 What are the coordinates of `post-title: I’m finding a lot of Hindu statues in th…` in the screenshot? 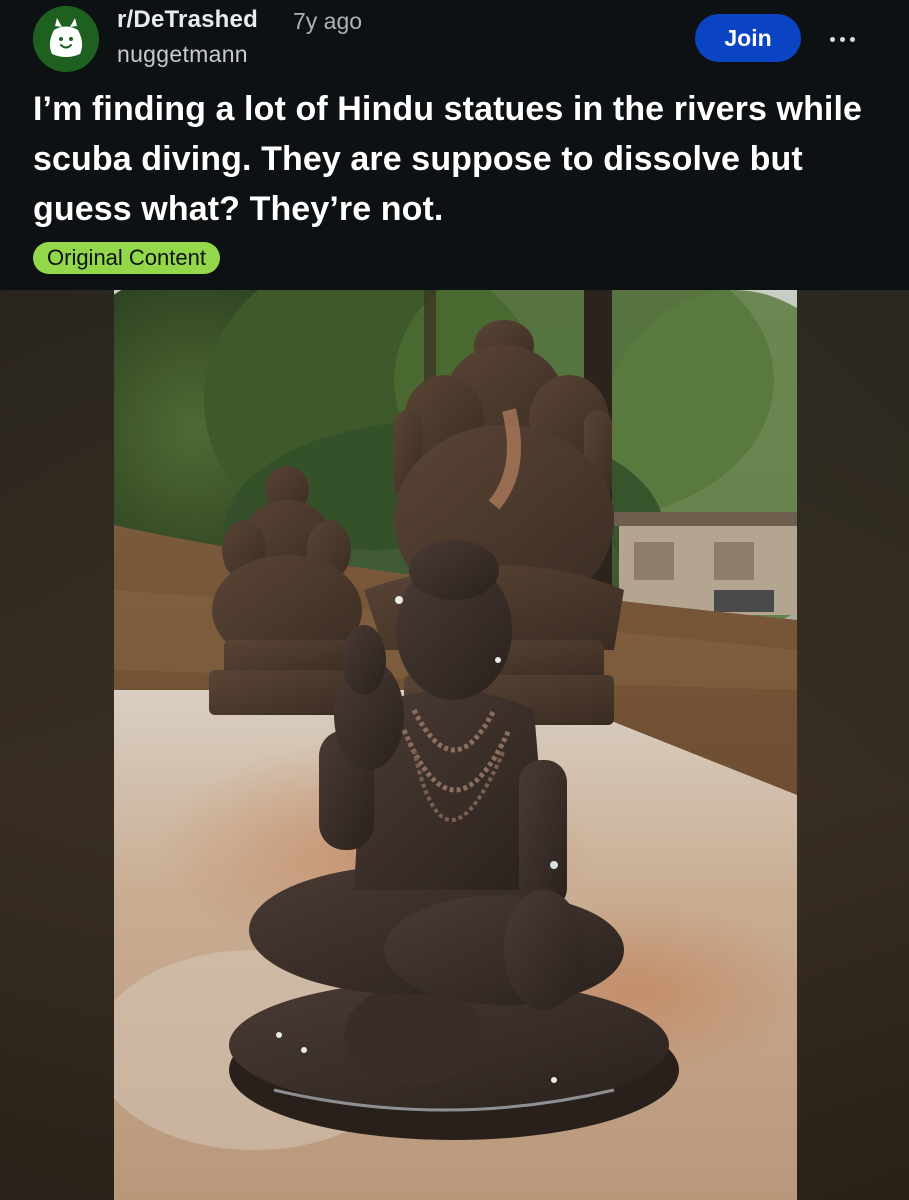 It's located at (458, 159).